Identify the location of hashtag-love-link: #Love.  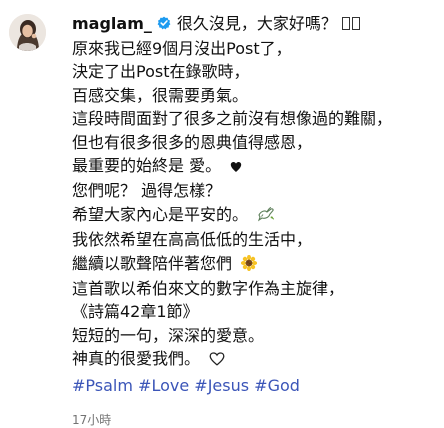
(163, 385).